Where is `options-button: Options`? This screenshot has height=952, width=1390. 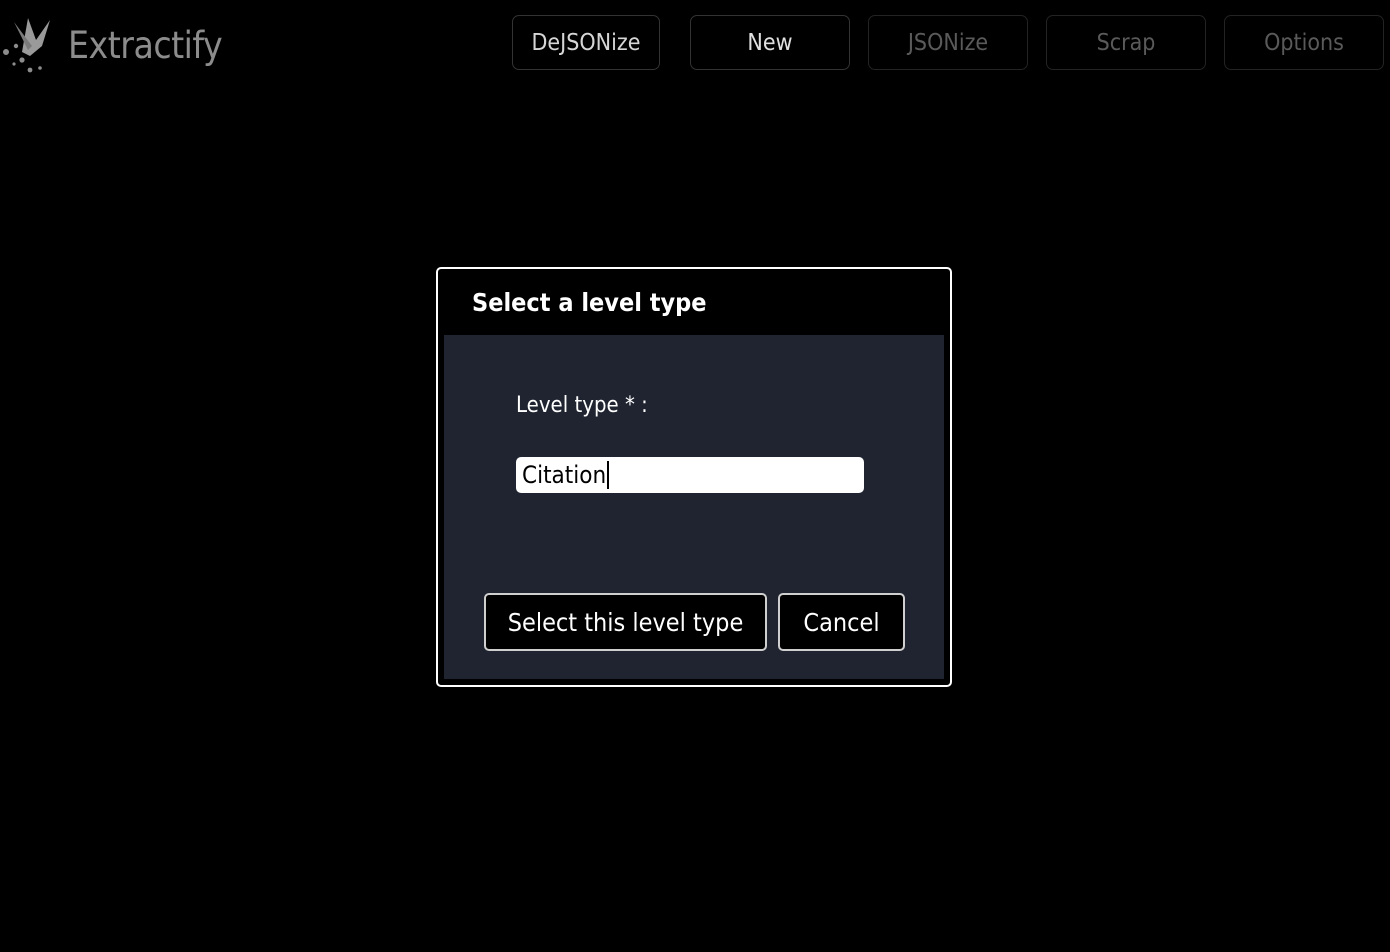
options-button: Options is located at coordinates (1304, 42).